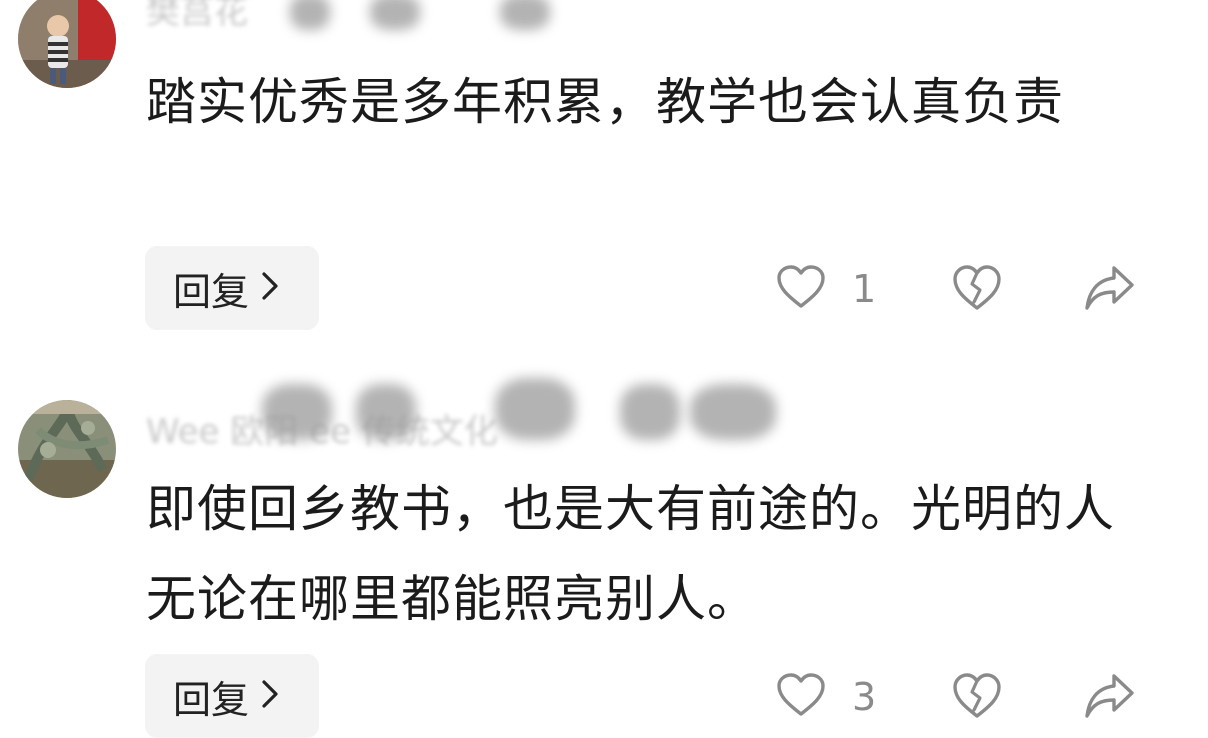 The image size is (1208, 738). What do you see at coordinates (197, 17) in the screenshot?
I see `username: 樊莒花` at bounding box center [197, 17].